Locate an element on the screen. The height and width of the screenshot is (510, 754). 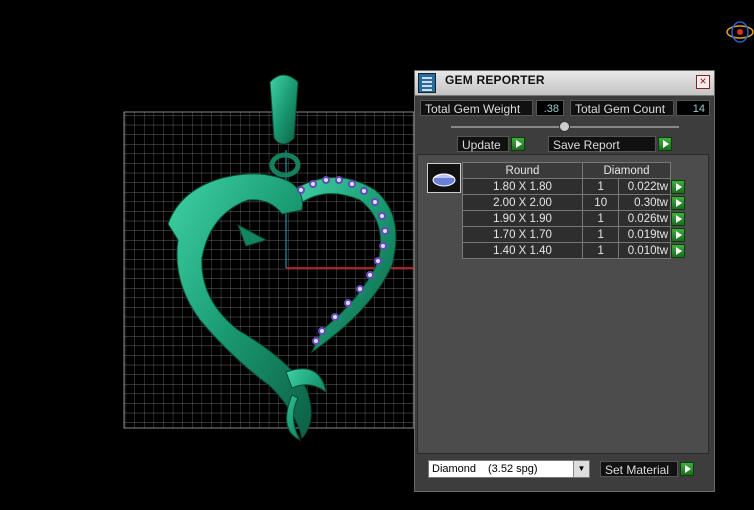
gem-quantity: 10 is located at coordinates (600, 202).